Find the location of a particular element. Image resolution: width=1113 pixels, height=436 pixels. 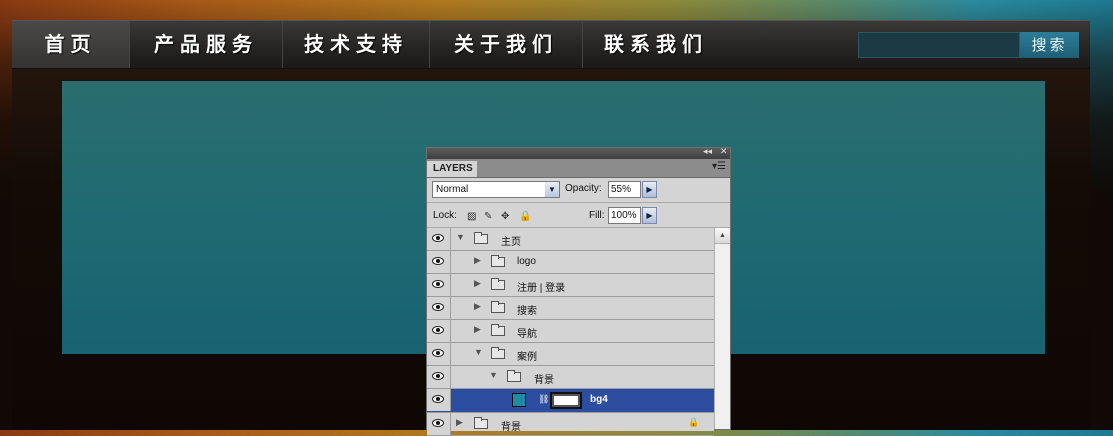

fill-field: 100% is located at coordinates (624, 215).